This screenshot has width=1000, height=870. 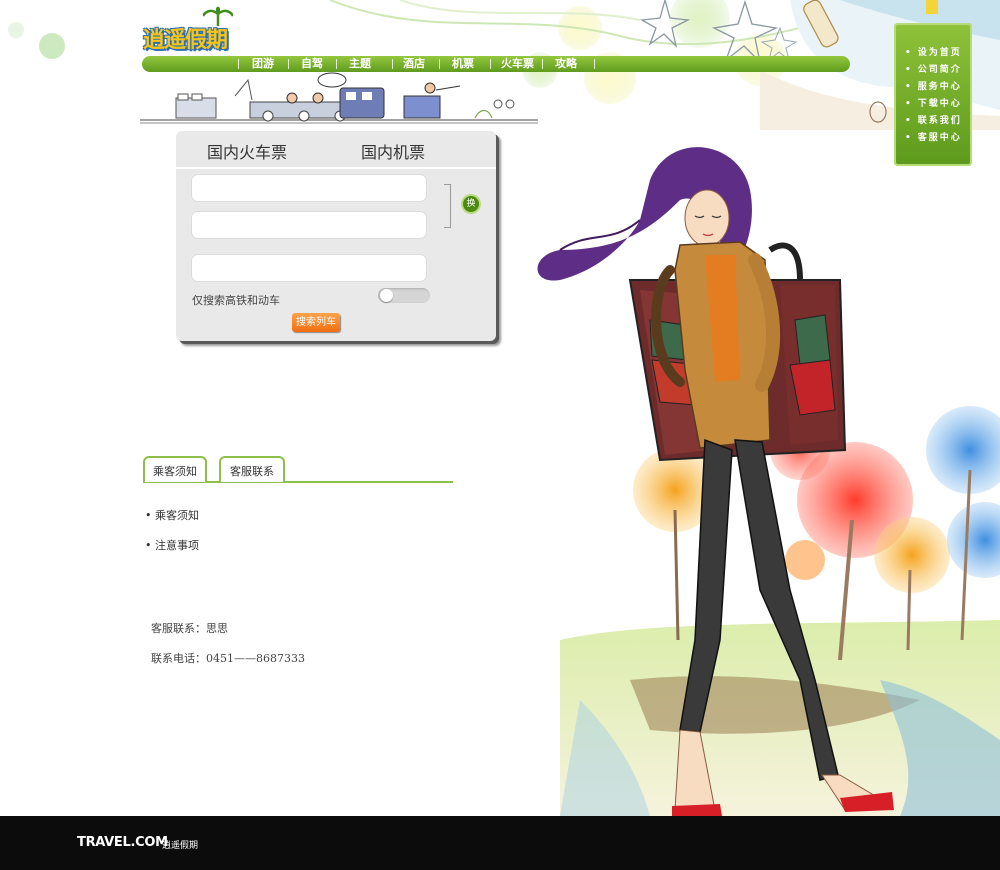 I want to click on link-passenger-notice: • 乘客须知, so click(x=172, y=515).